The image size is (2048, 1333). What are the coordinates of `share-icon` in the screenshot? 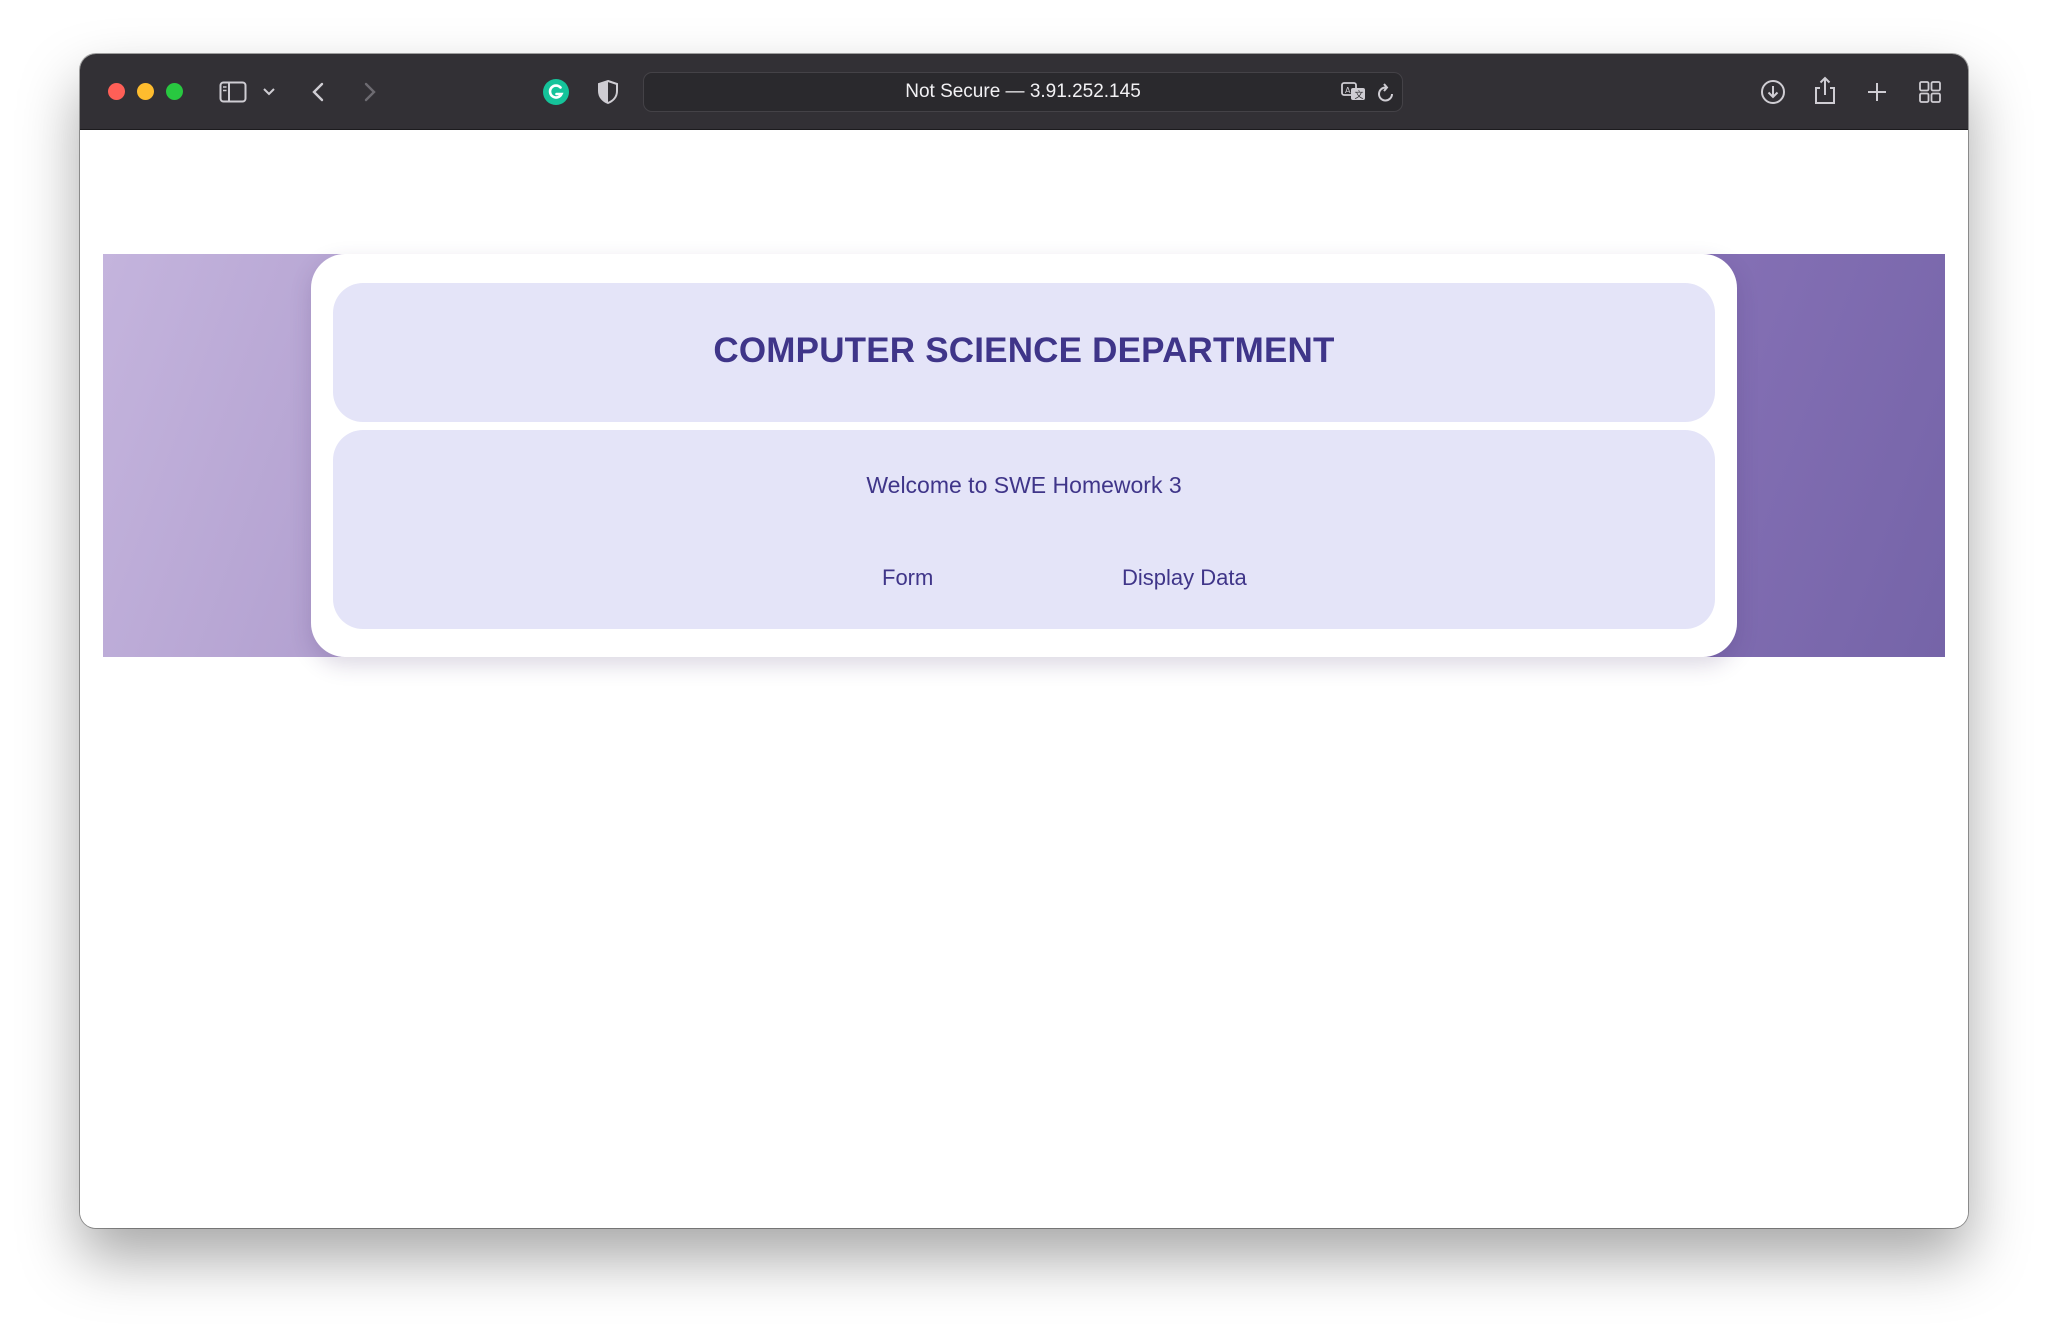 It's located at (1825, 91).